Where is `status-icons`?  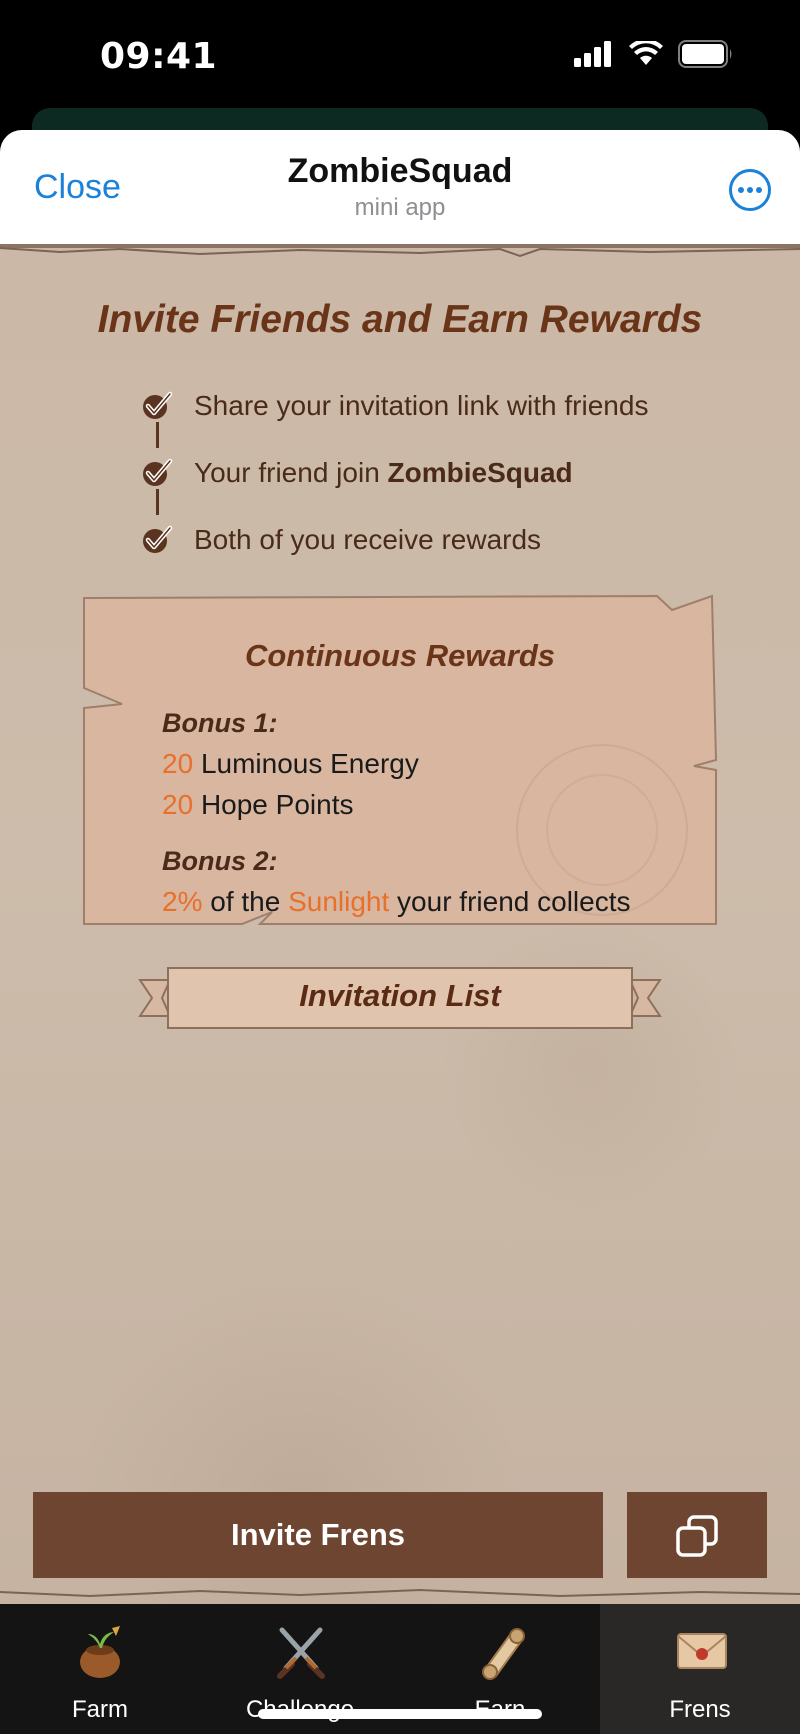 status-icons is located at coordinates (654, 54).